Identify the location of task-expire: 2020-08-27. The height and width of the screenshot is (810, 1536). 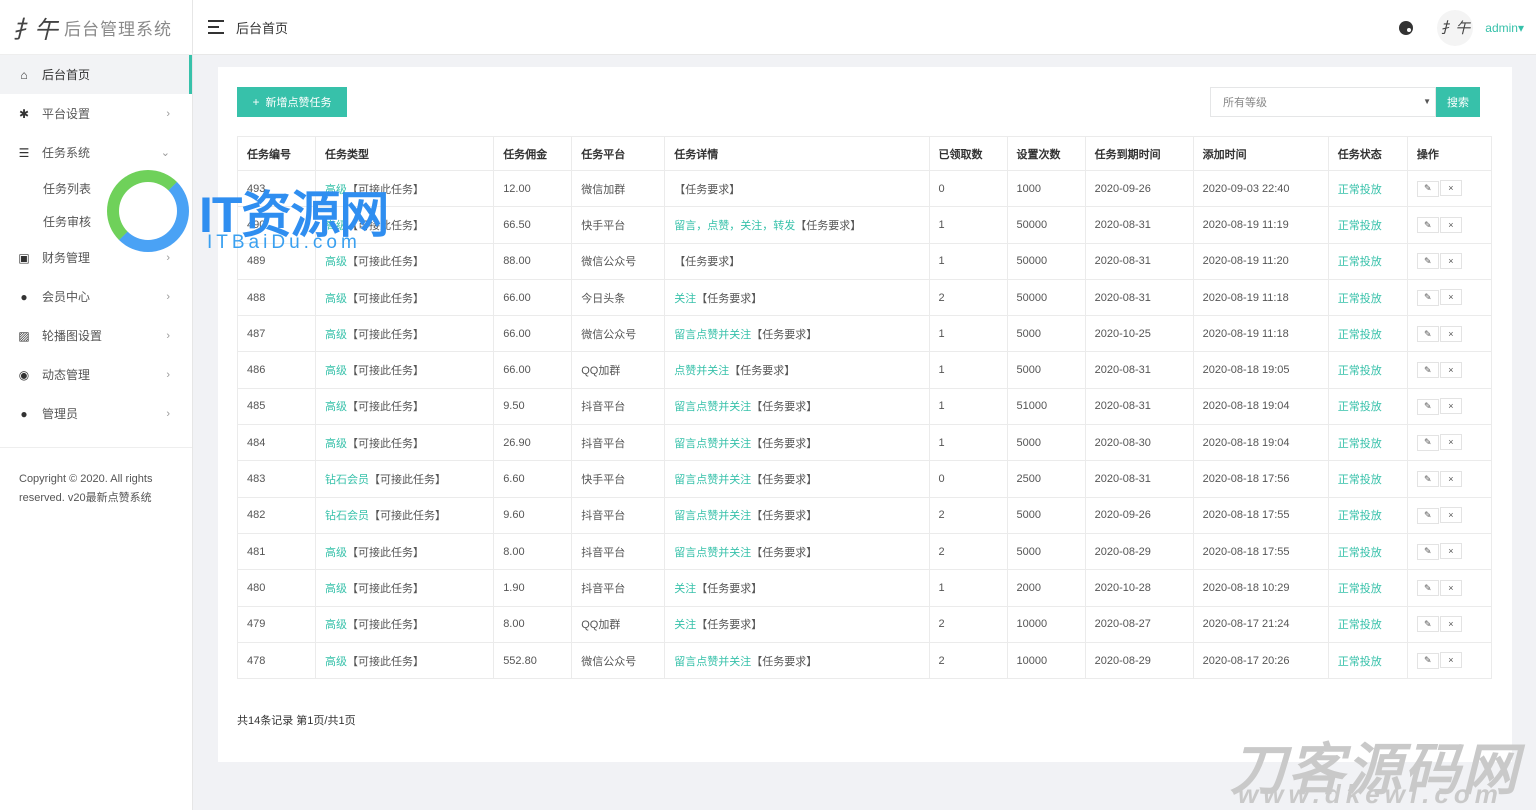
(1139, 624).